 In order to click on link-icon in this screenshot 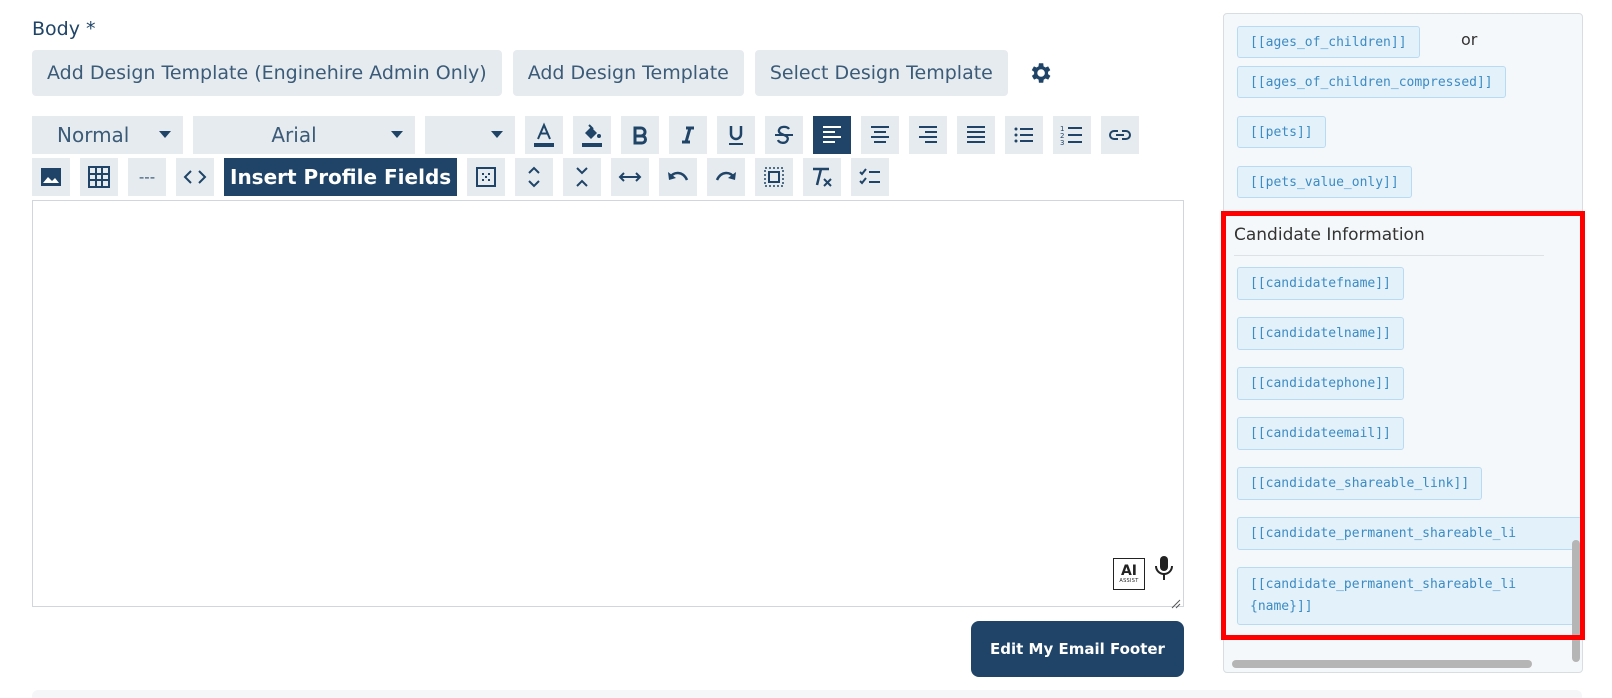, I will do `click(1120, 135)`.